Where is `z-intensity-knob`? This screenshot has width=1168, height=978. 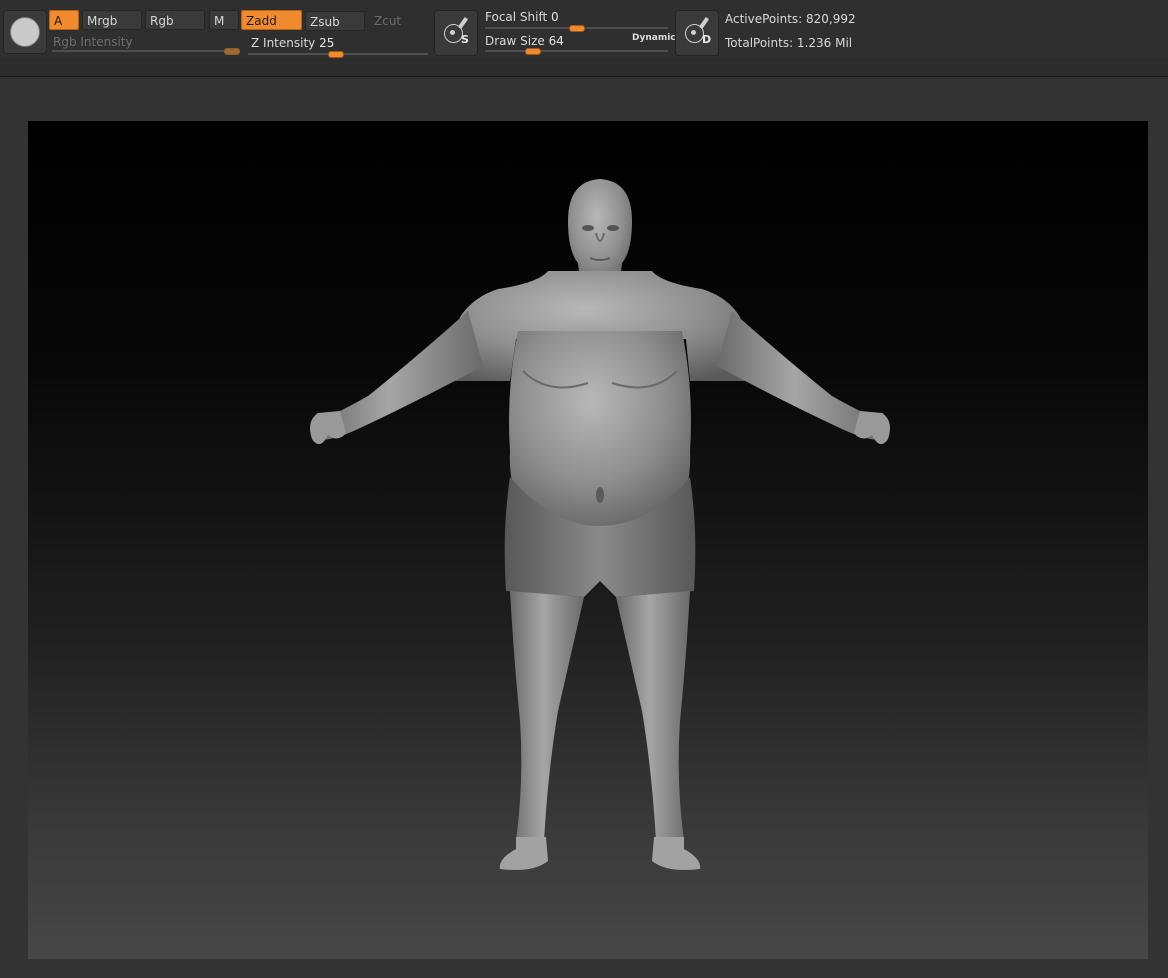
z-intensity-knob is located at coordinates (336, 54).